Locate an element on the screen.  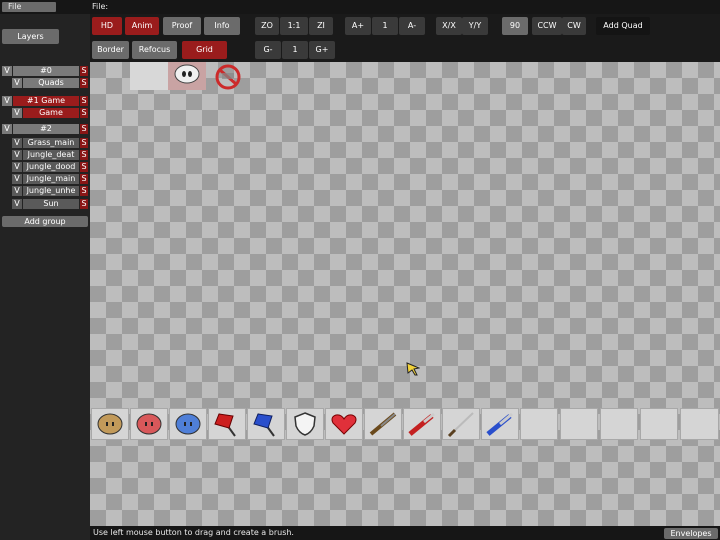
layer-name: Grass_main is located at coordinates (51, 143).